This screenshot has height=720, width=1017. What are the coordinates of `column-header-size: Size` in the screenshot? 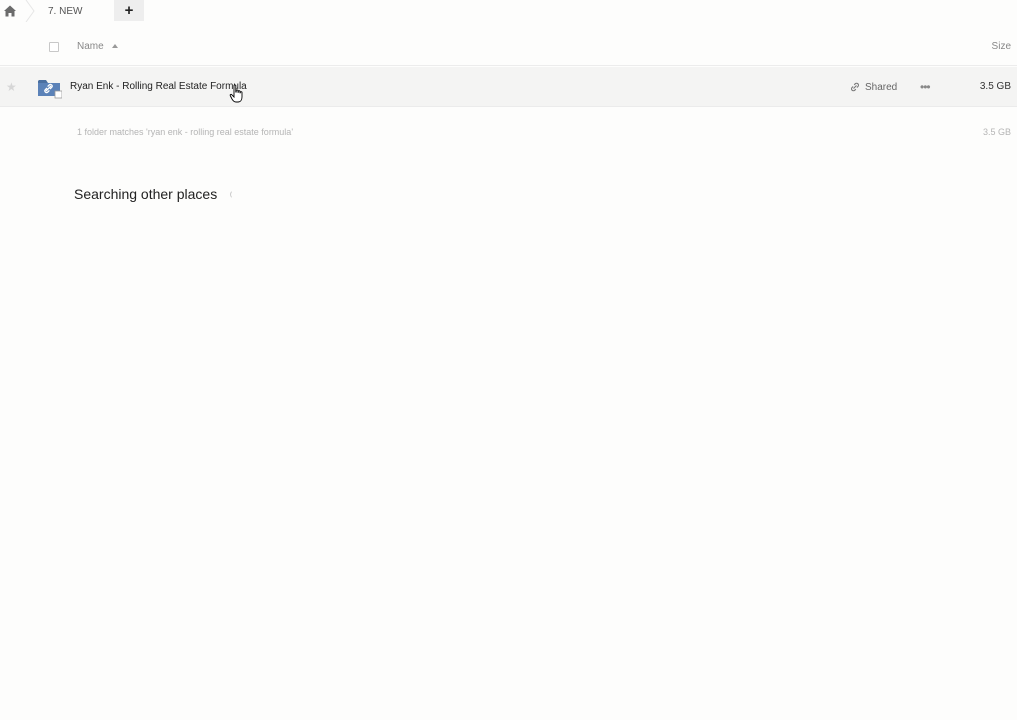 It's located at (1001, 46).